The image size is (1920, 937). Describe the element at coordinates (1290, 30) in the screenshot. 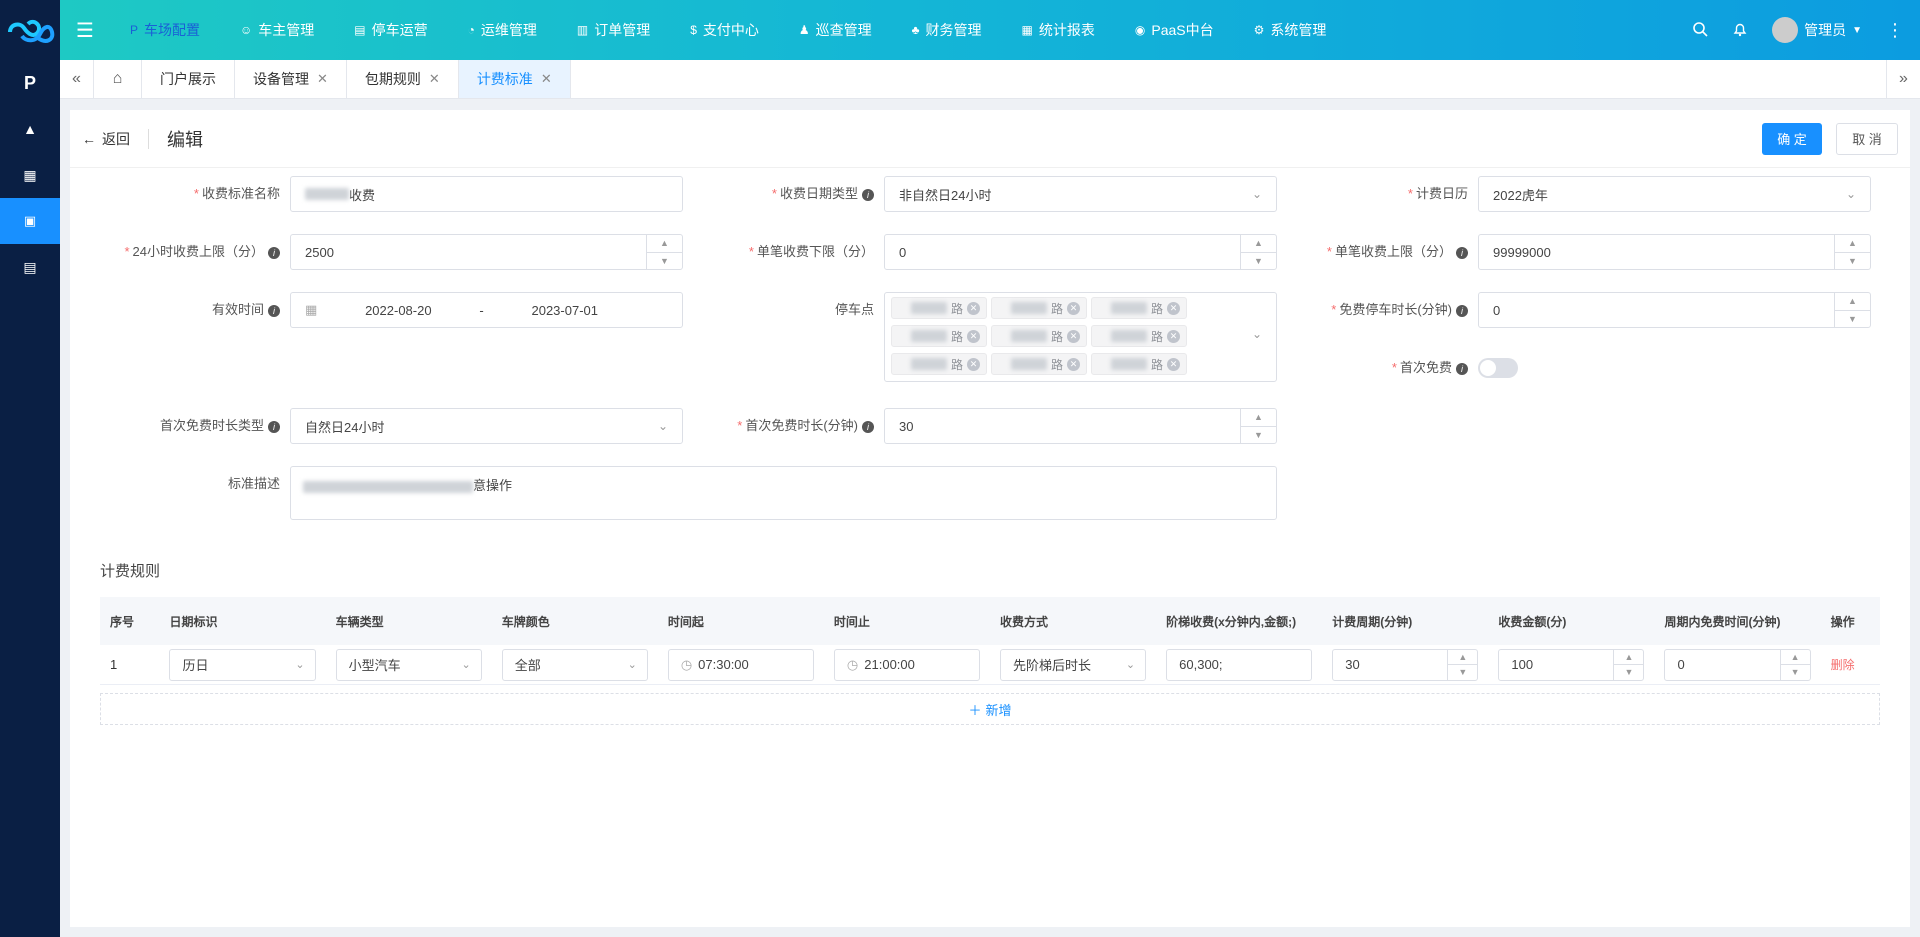

I see `nav-item-10: ⚙ 系统管理` at that location.